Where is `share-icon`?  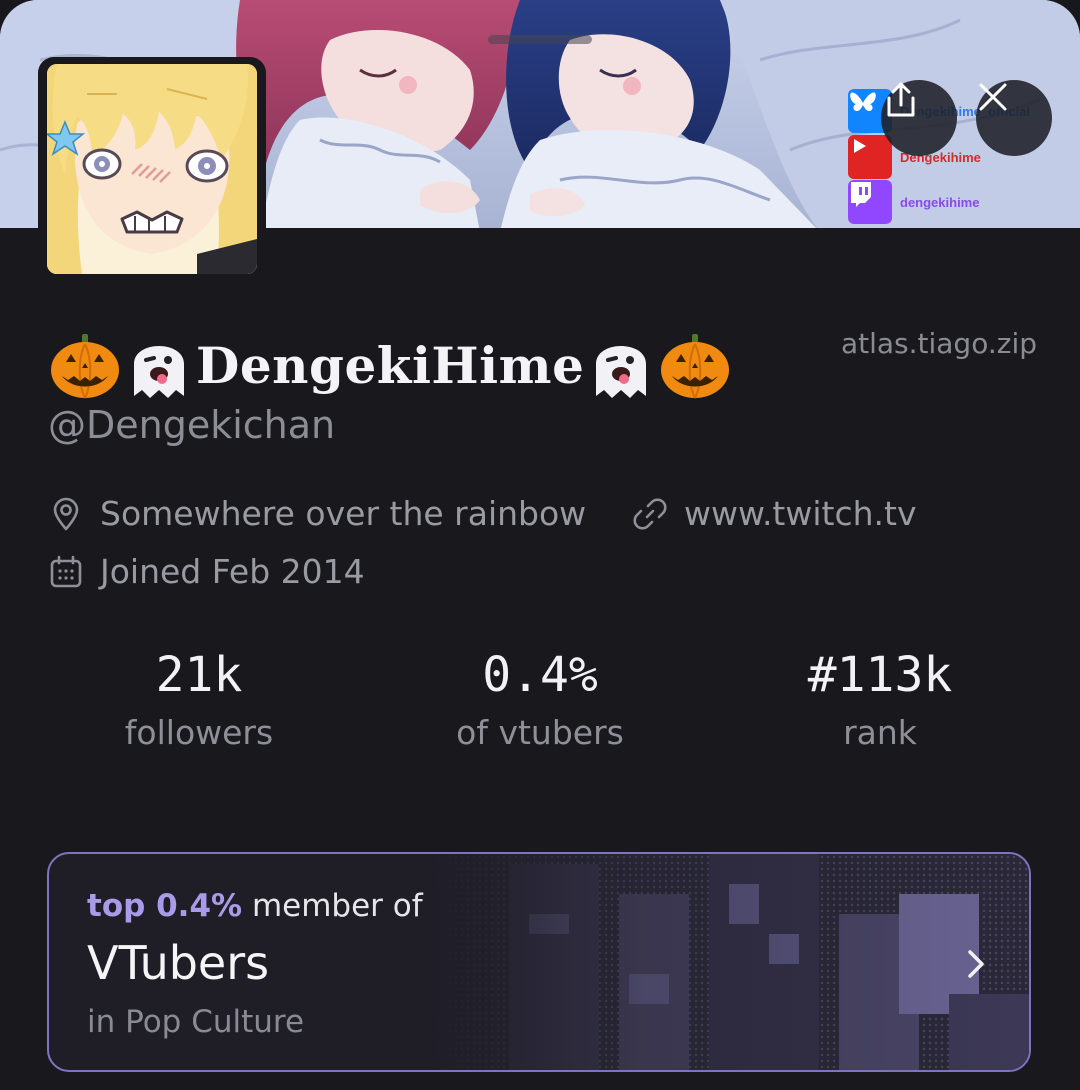
share-icon is located at coordinates (901, 99).